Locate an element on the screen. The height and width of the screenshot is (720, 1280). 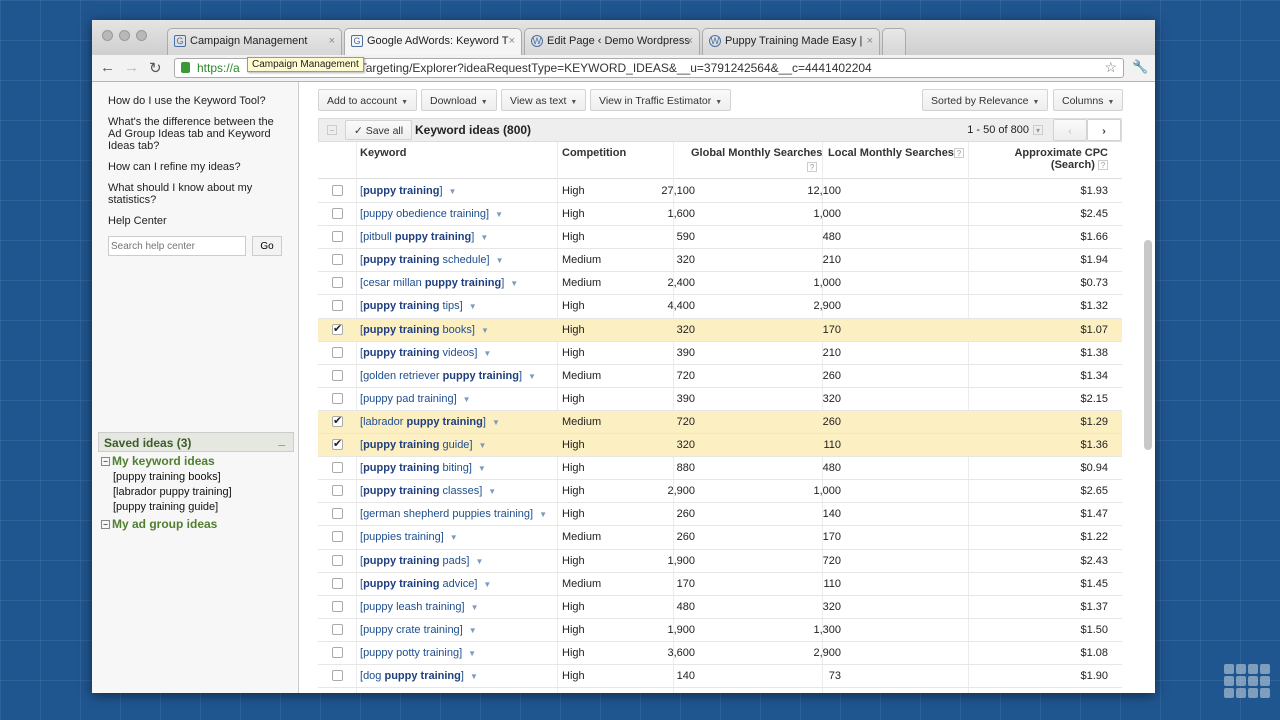
add-to-account-button: Add to account ▼ is located at coordinates (367, 100).